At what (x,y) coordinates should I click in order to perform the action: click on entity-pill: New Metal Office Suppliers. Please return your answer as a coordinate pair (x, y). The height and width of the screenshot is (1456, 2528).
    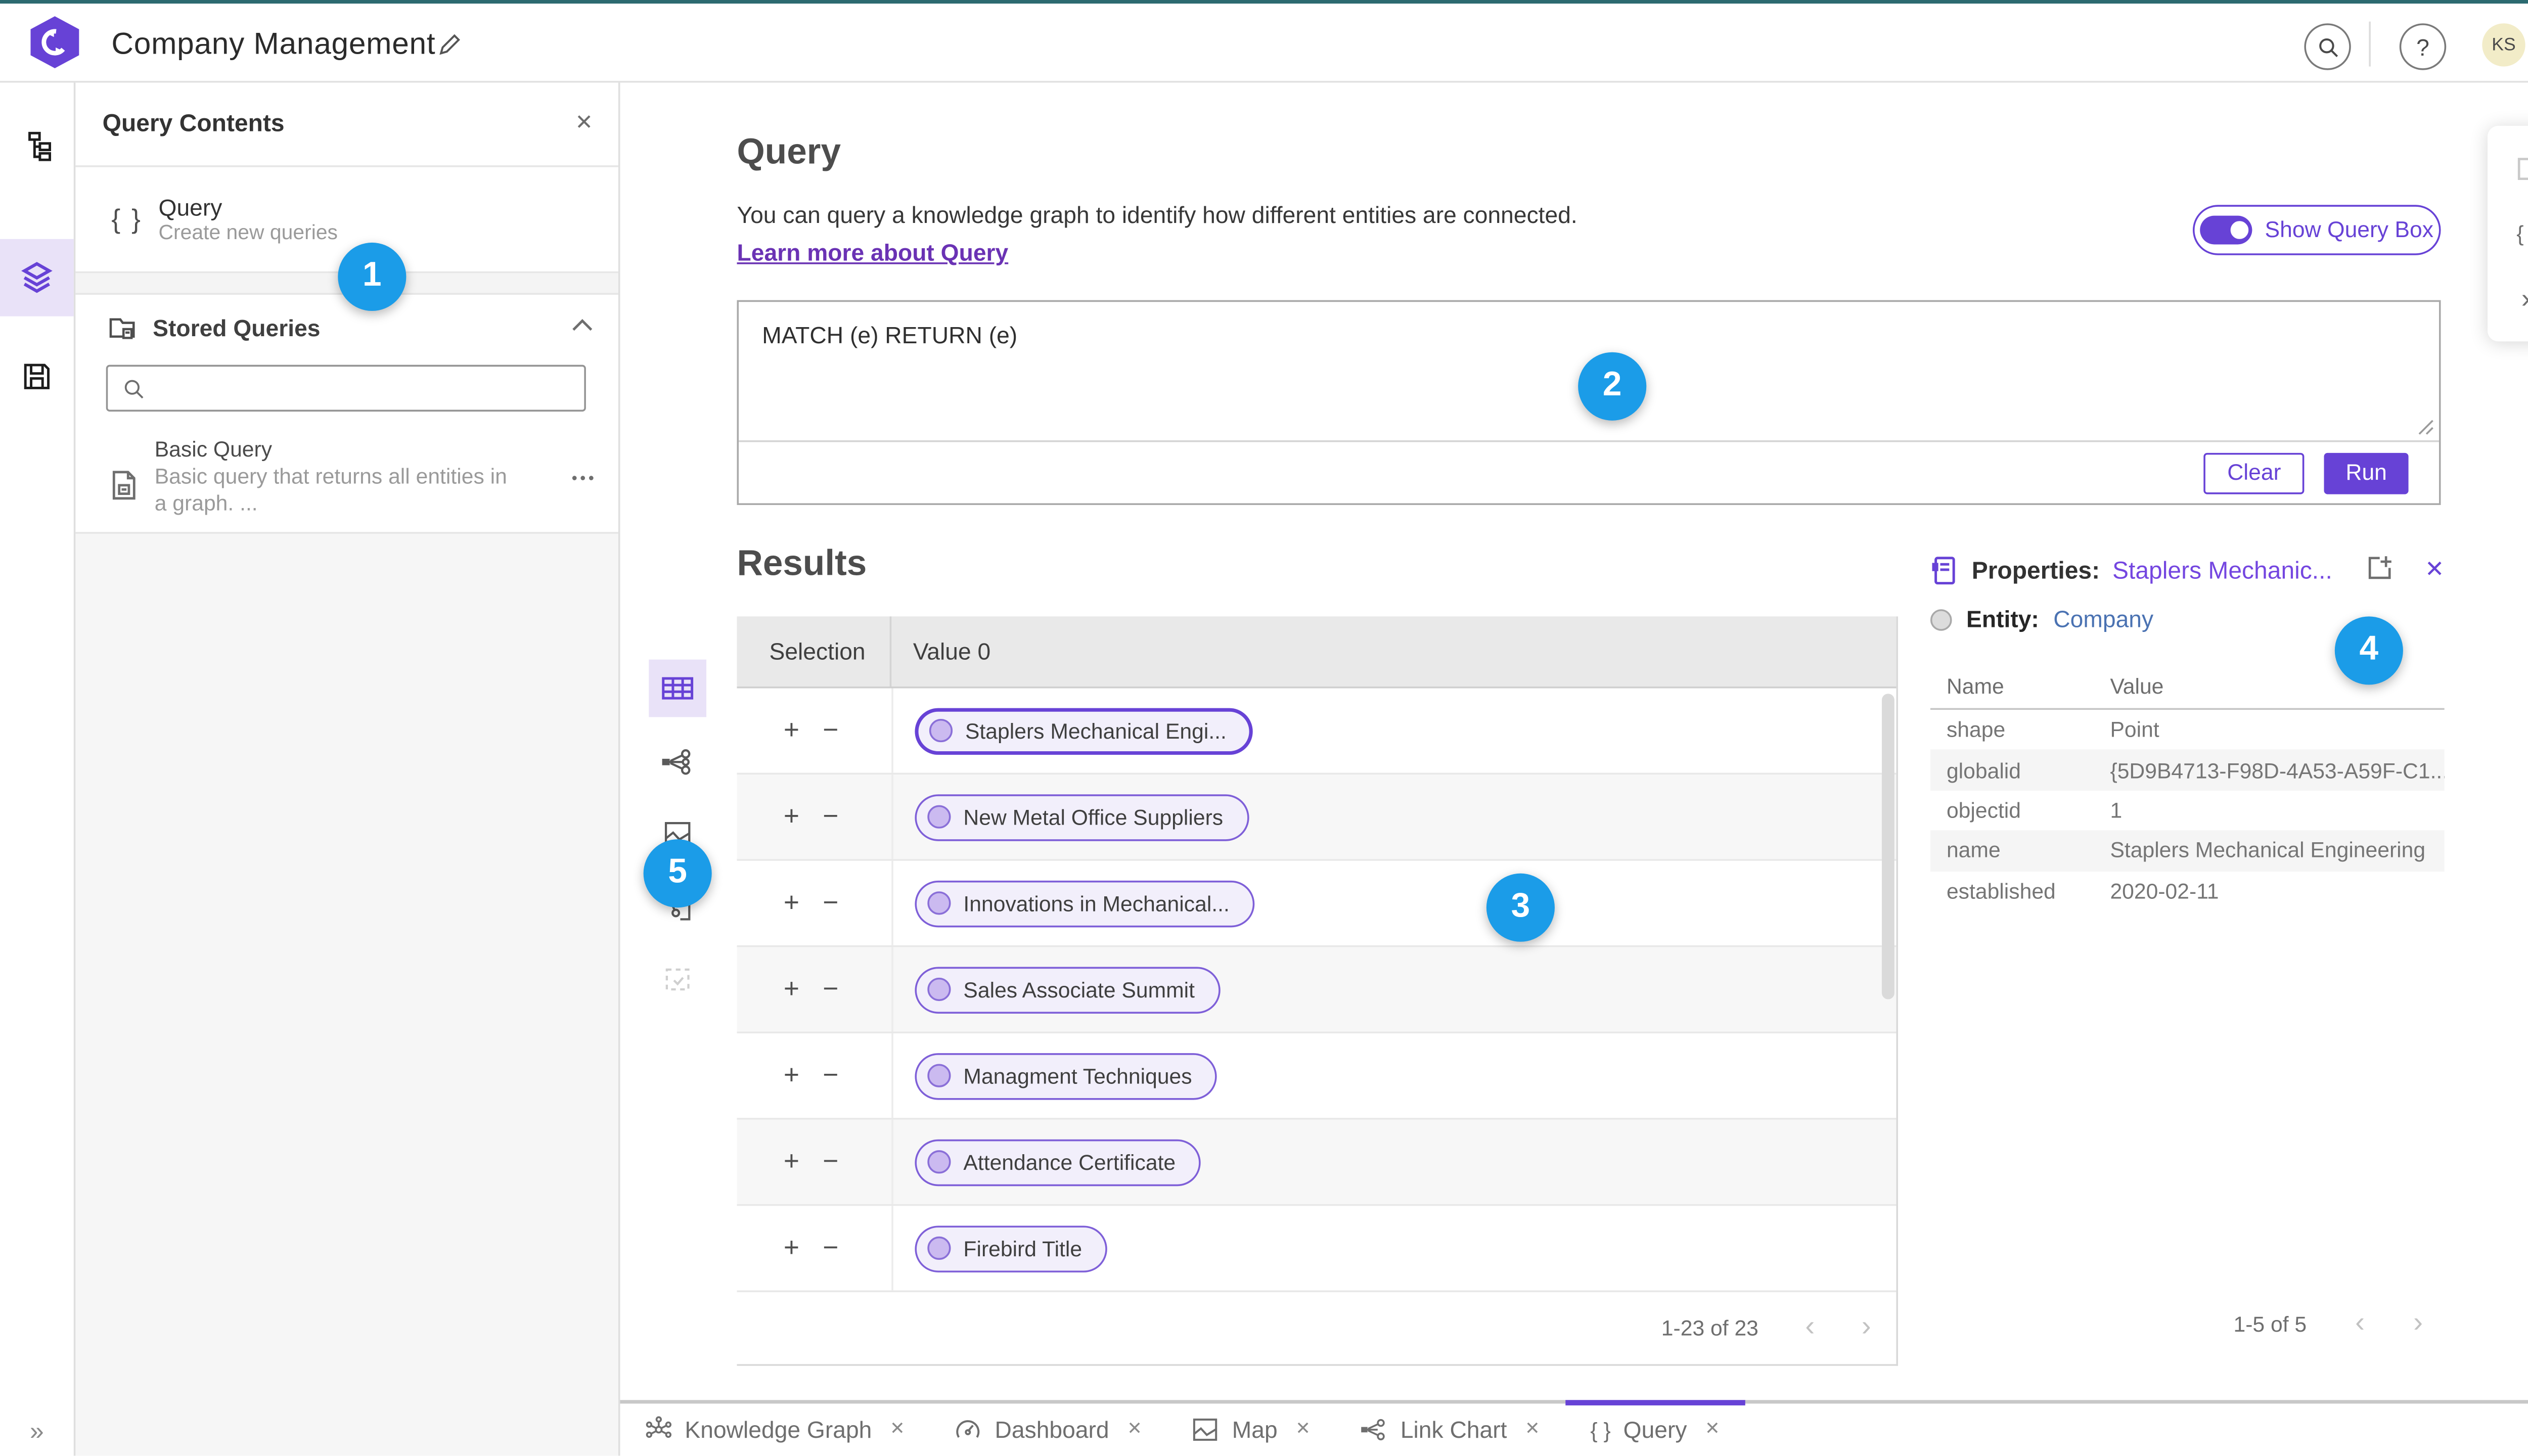
    Looking at the image, I should click on (1082, 816).